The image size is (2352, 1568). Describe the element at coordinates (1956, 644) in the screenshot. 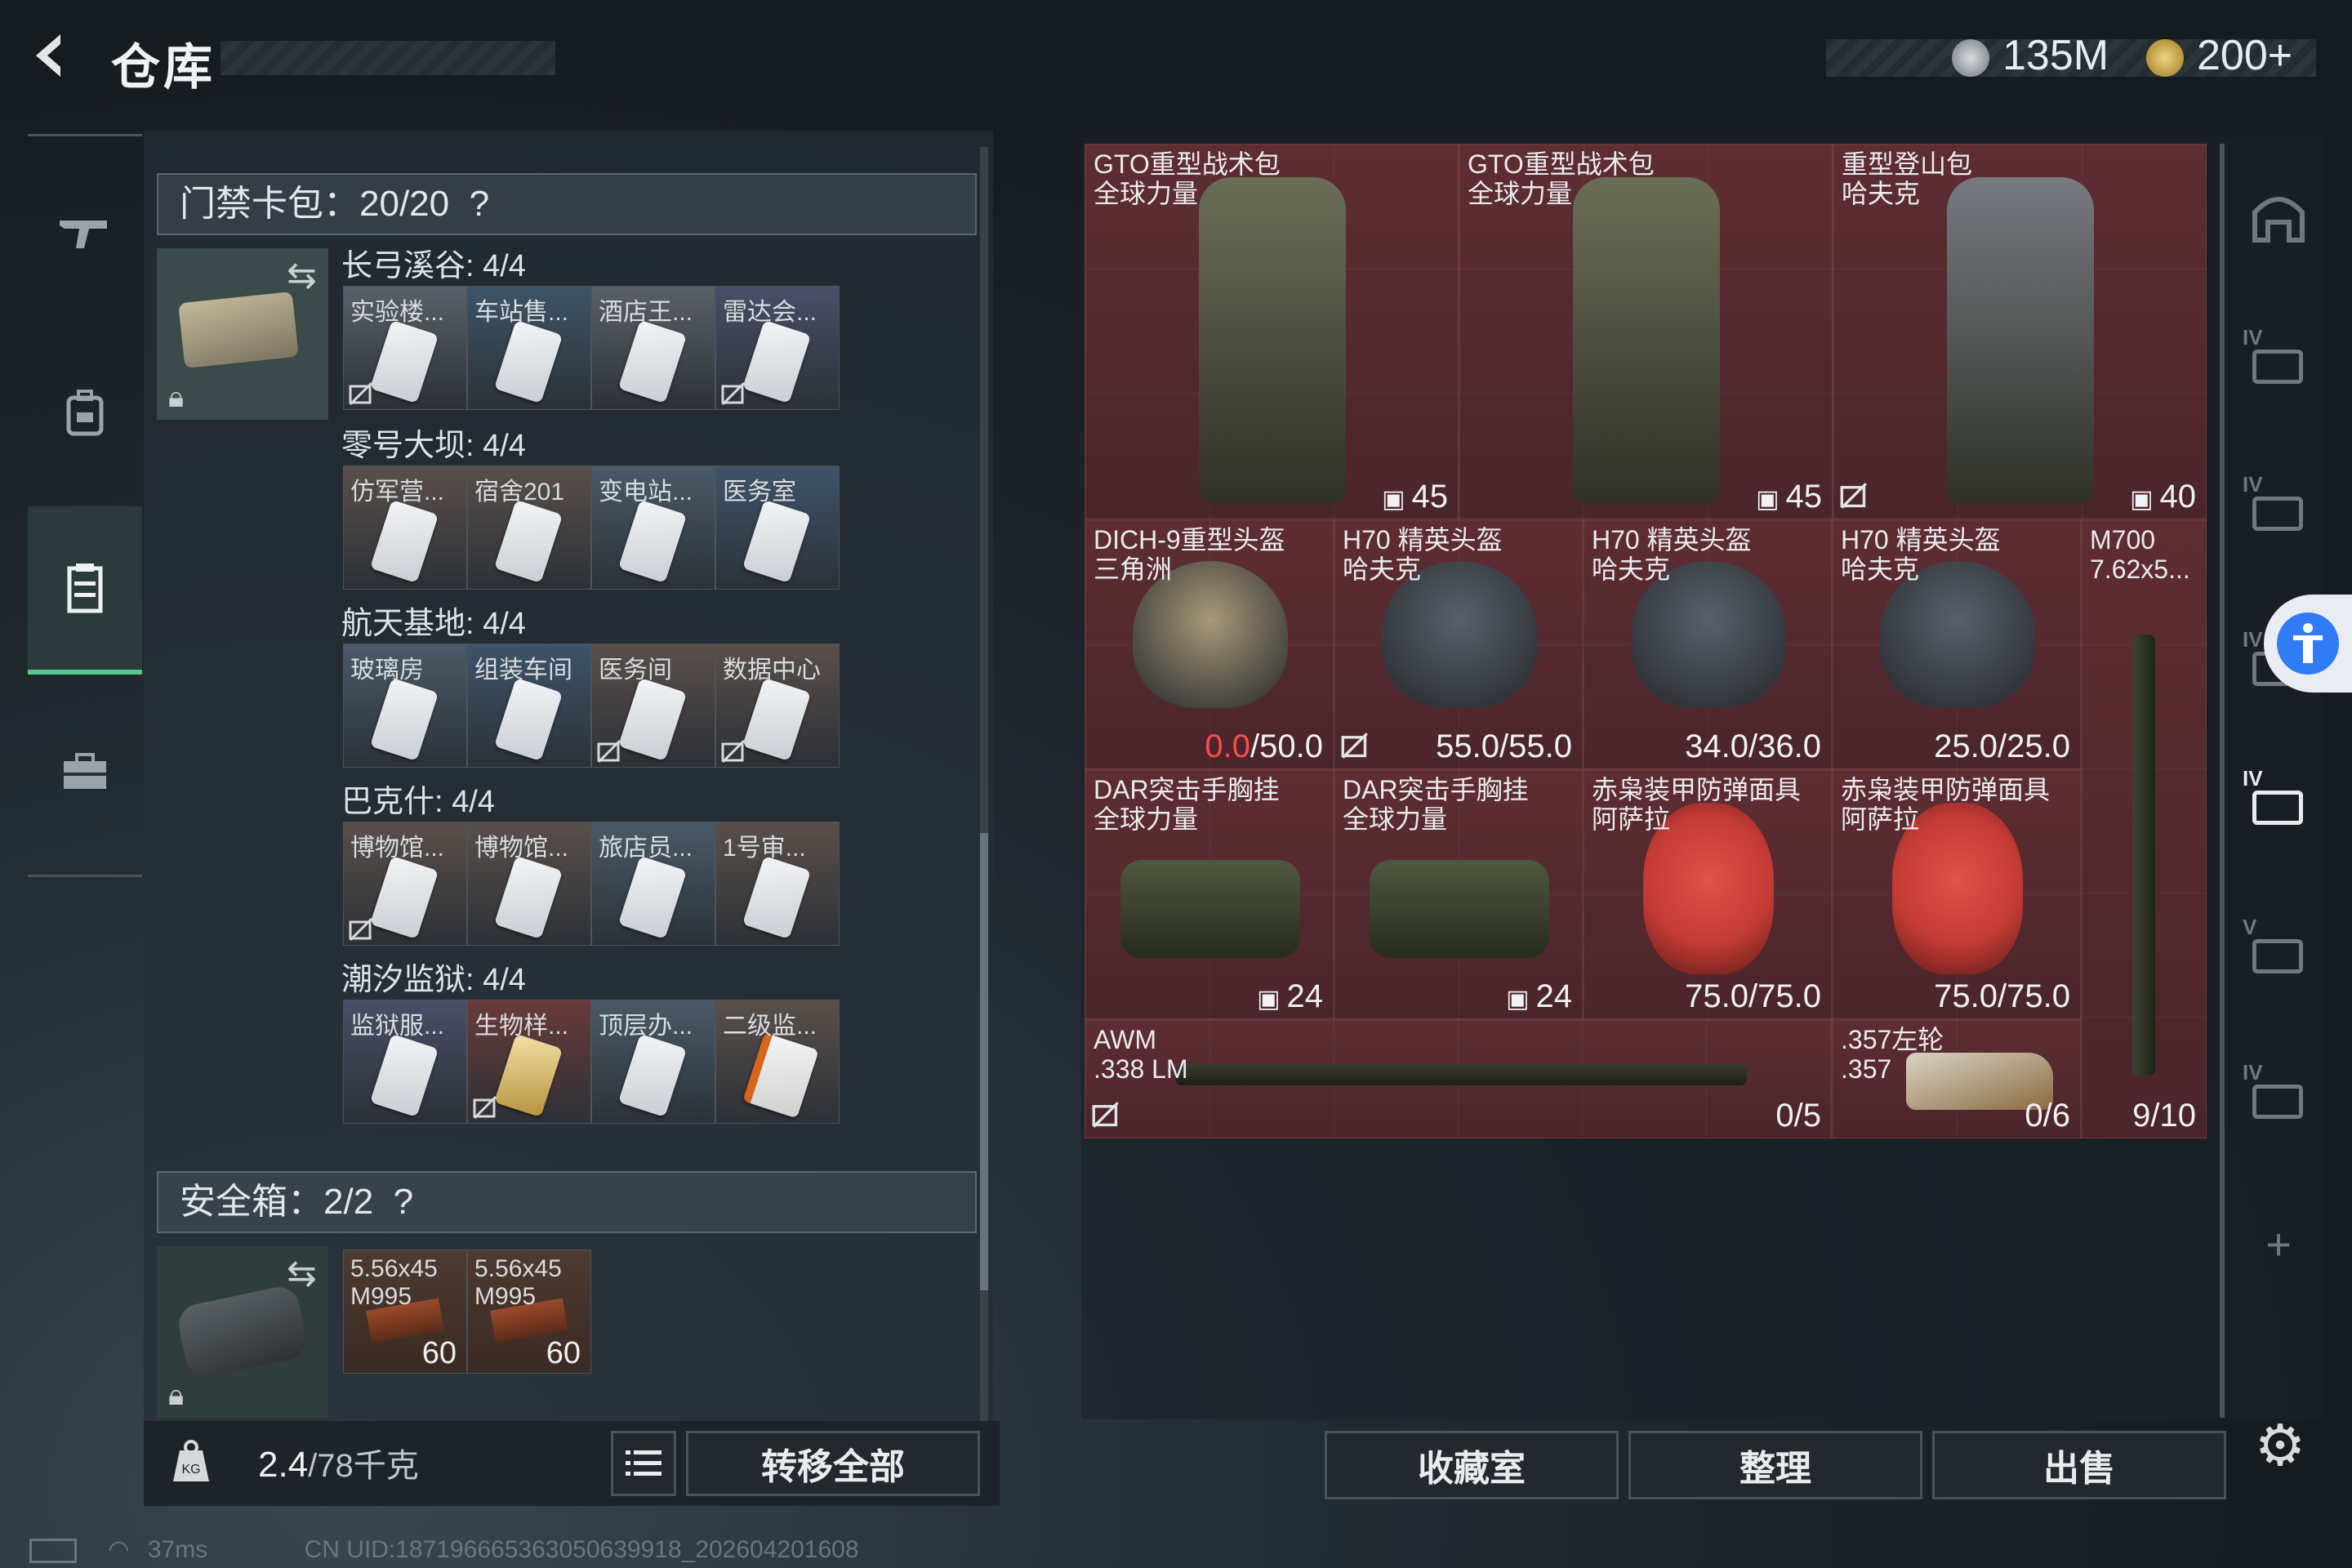

I see `storage-item: H70 精英头盔 哈夫克 25.0/25.0` at that location.